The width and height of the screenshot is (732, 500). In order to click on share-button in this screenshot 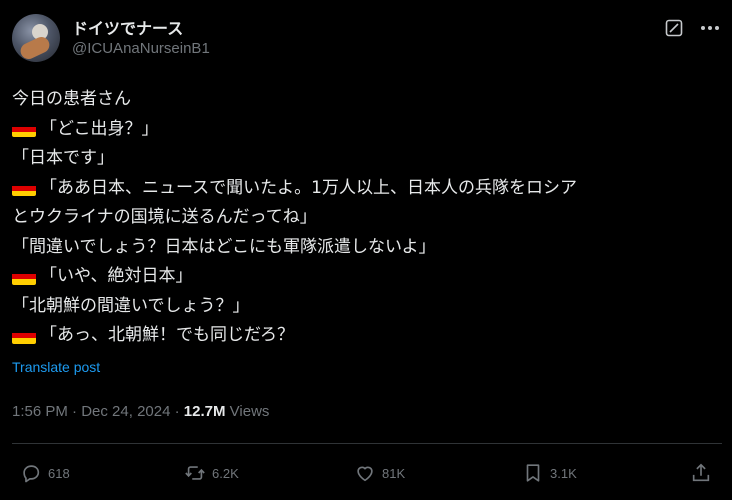, I will do `click(701, 473)`.